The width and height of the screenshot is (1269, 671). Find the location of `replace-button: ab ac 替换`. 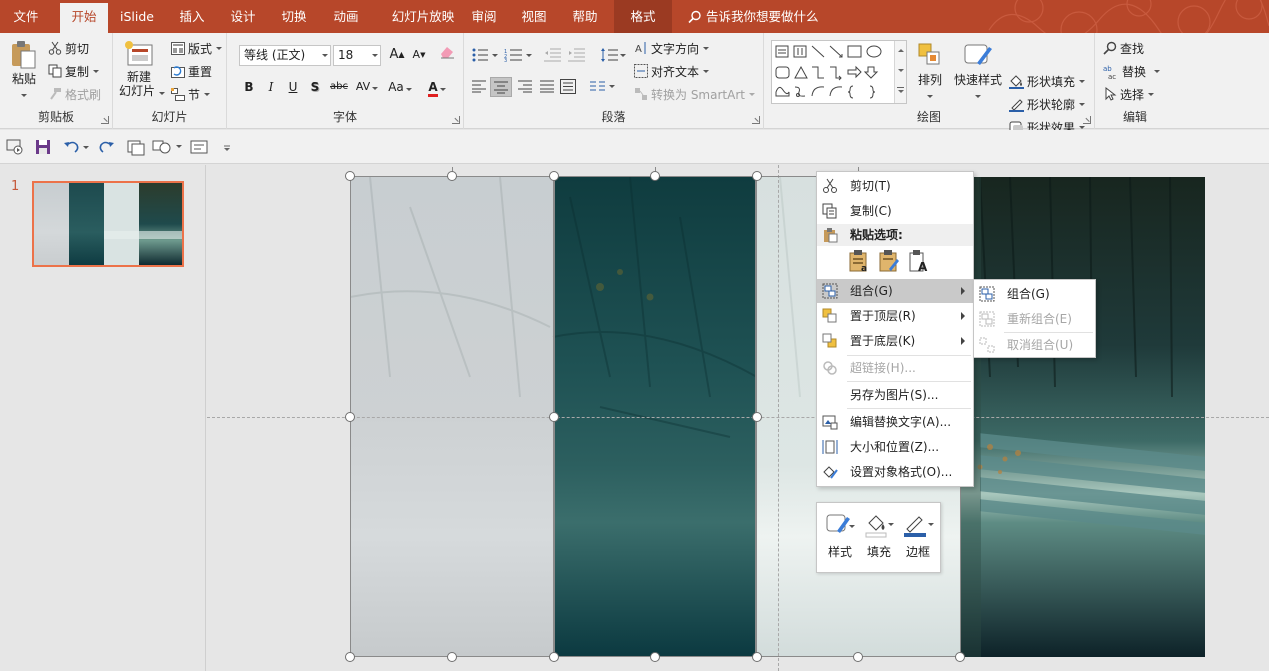

replace-button: ab ac 替换 is located at coordinates (1132, 71).